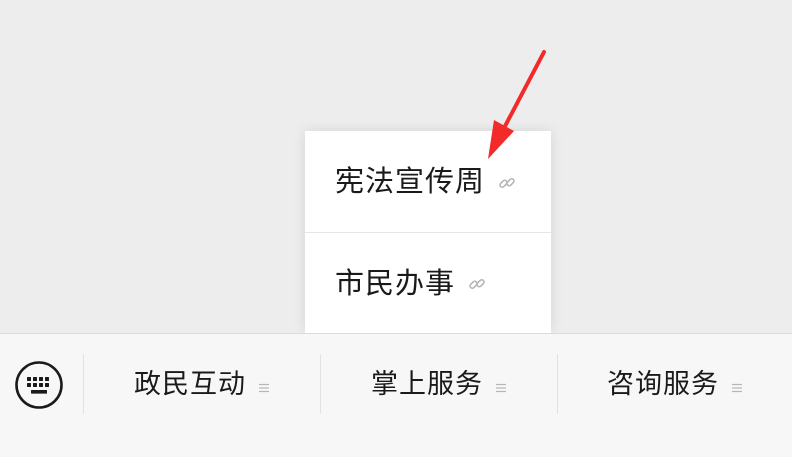 This screenshot has width=792, height=457. I want to click on submenu-item-label: 宪法宣传周, so click(410, 181).